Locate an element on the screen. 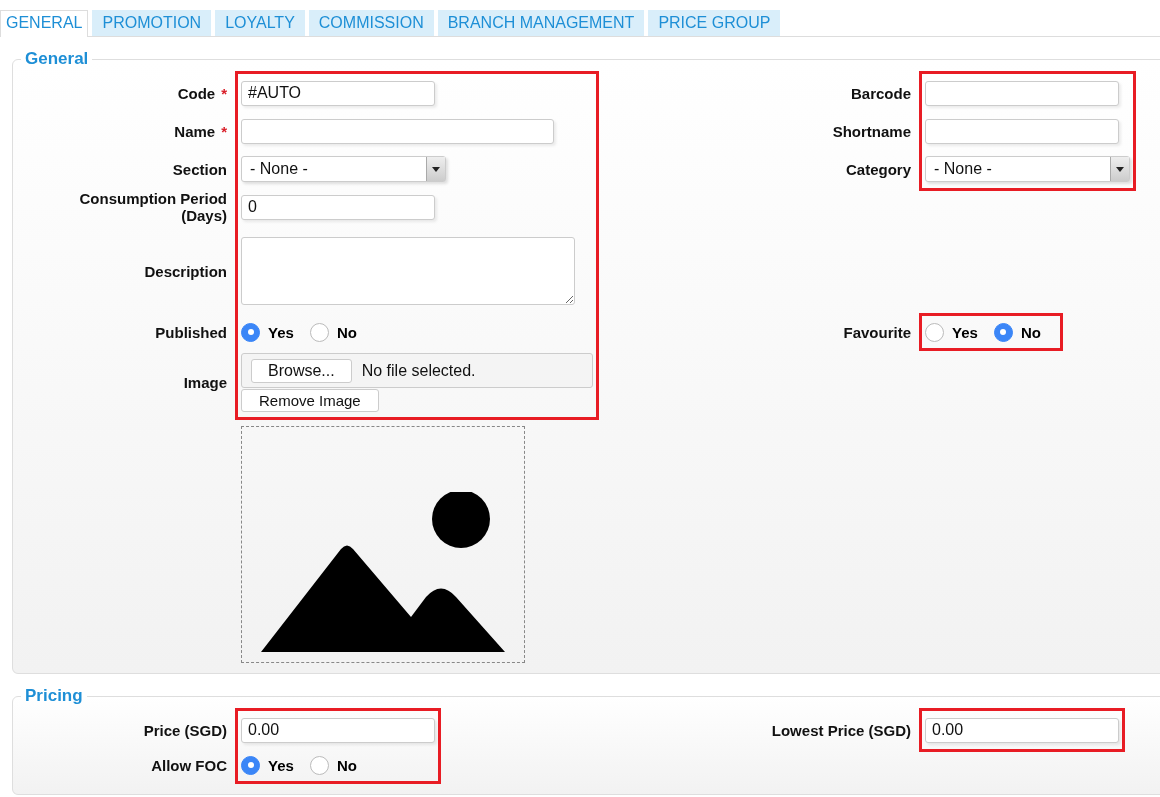 The image size is (1160, 797). field-label: Code is located at coordinates (196, 93).